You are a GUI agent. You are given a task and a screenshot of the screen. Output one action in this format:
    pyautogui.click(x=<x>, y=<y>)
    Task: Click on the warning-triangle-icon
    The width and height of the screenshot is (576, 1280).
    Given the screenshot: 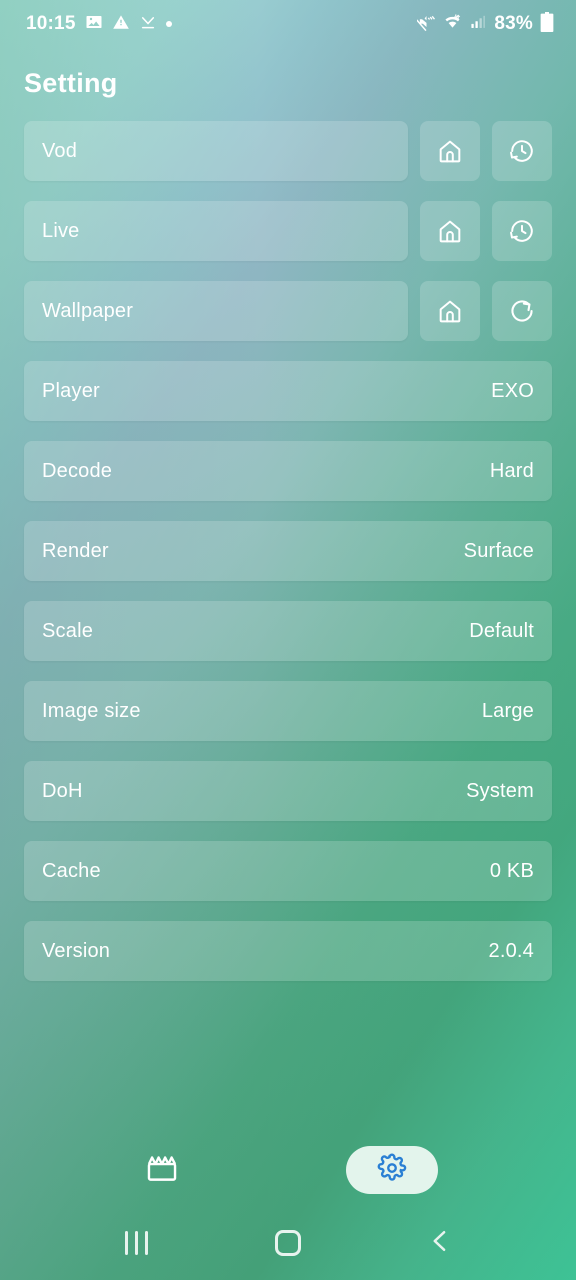 What is the action you would take?
    pyautogui.click(x=121, y=24)
    